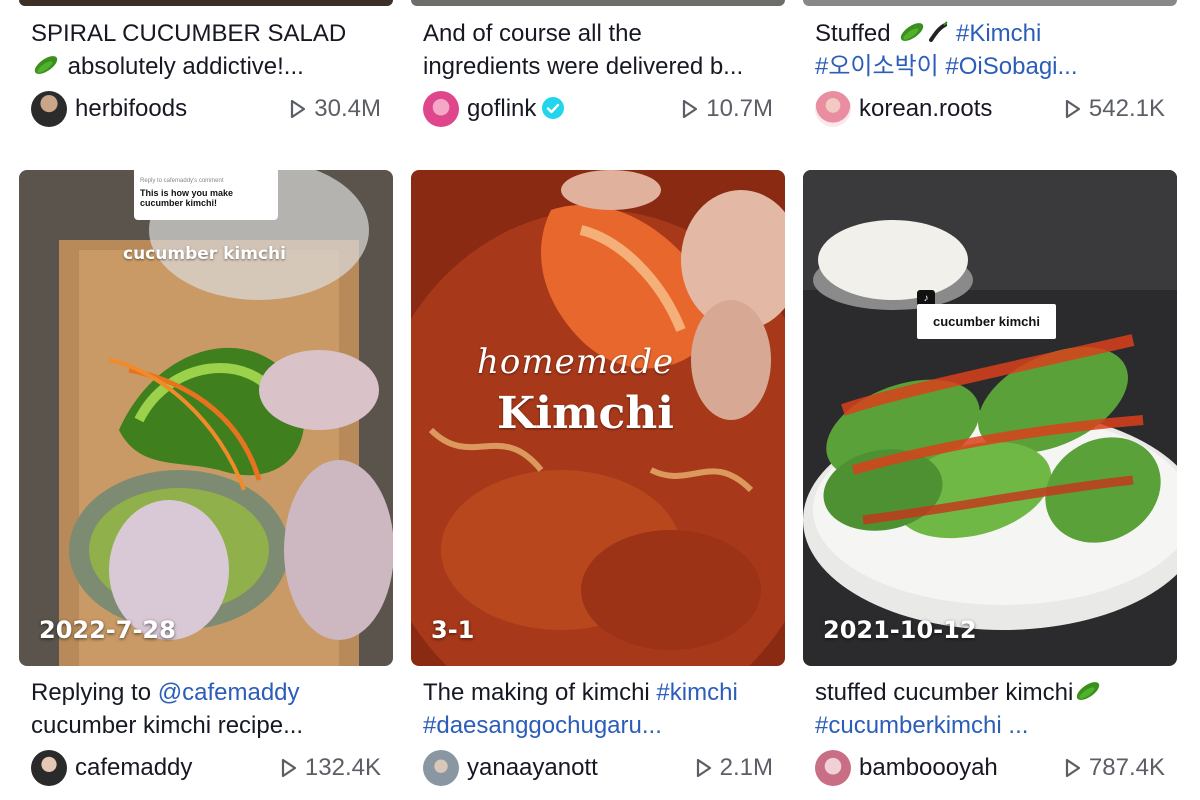  What do you see at coordinates (553, 108) in the screenshot?
I see `verified-badge-icon` at bounding box center [553, 108].